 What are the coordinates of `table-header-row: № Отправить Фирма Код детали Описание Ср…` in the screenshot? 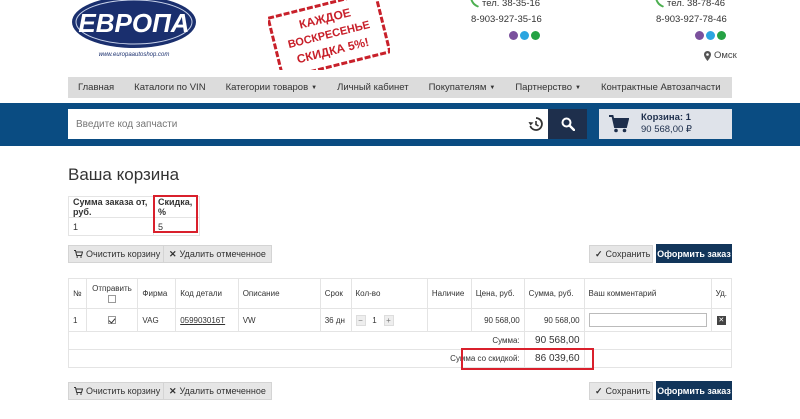 It's located at (400, 293).